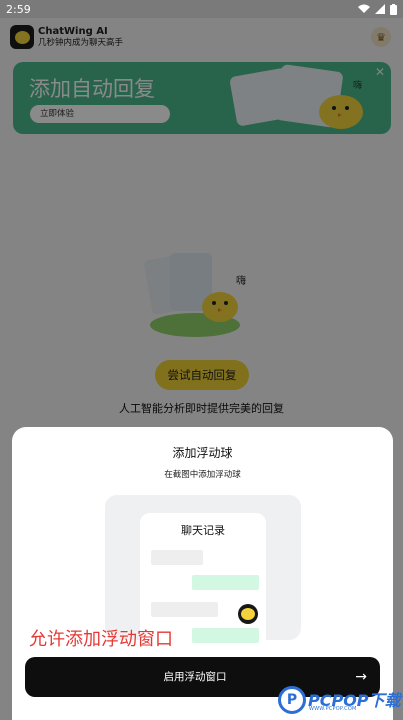  Describe the element at coordinates (92, 89) in the screenshot. I see `banner-title: 添加自动回复` at that location.